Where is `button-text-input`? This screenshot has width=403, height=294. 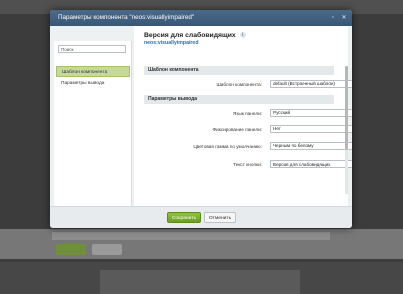
button-text-input is located at coordinates (311, 164).